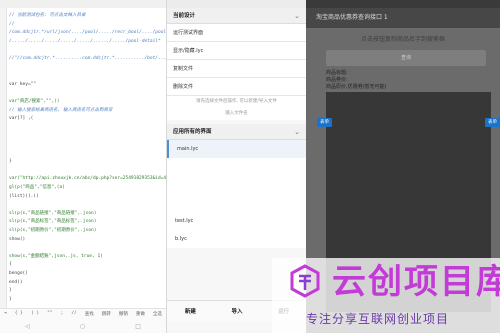 Image resolution: width=500 pixels, height=333 pixels. I want to click on dialog-prompt: 点击按钮复制商品名字到搜索框, so click(402, 39).